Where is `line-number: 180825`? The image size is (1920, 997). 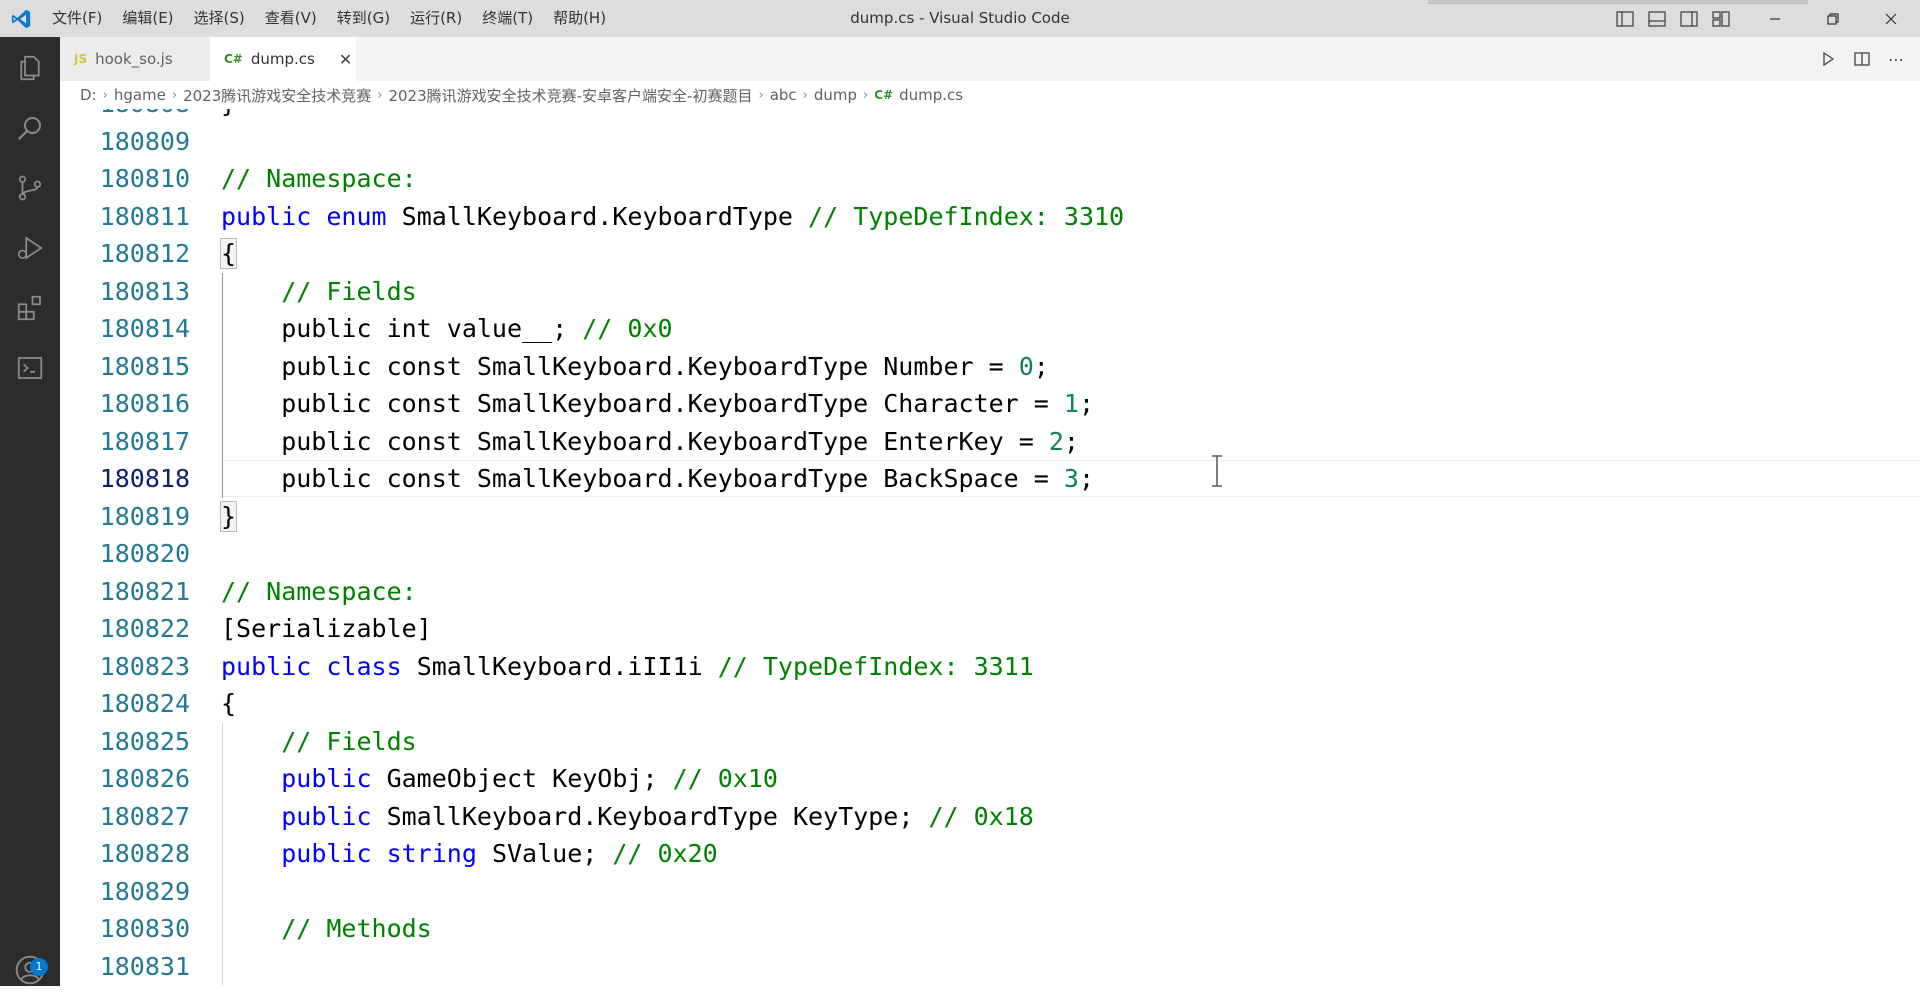 line-number: 180825 is located at coordinates (144, 741).